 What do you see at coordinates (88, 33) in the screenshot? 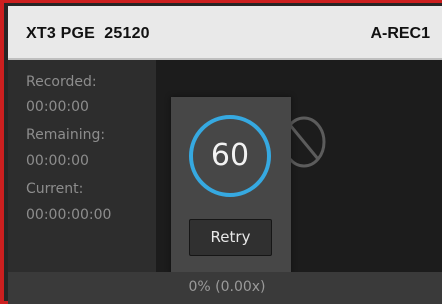
I see `panel-title: XT3 PGE 25120` at bounding box center [88, 33].